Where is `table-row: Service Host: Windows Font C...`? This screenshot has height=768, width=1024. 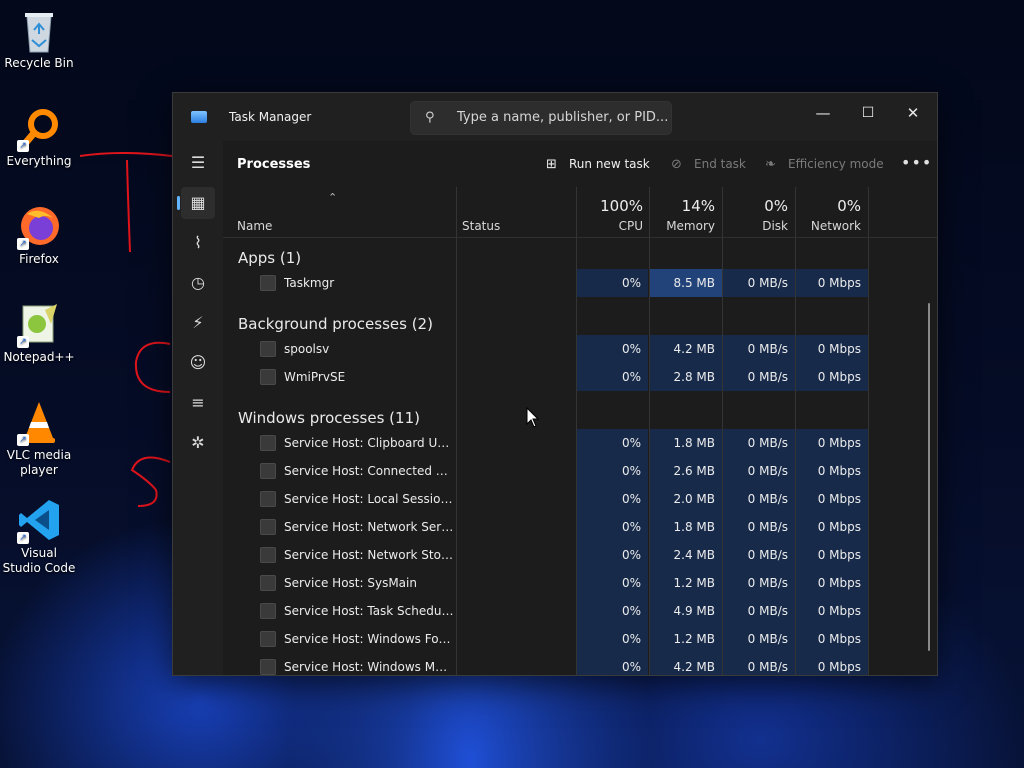 table-row: Service Host: Windows Font C... is located at coordinates (357, 639).